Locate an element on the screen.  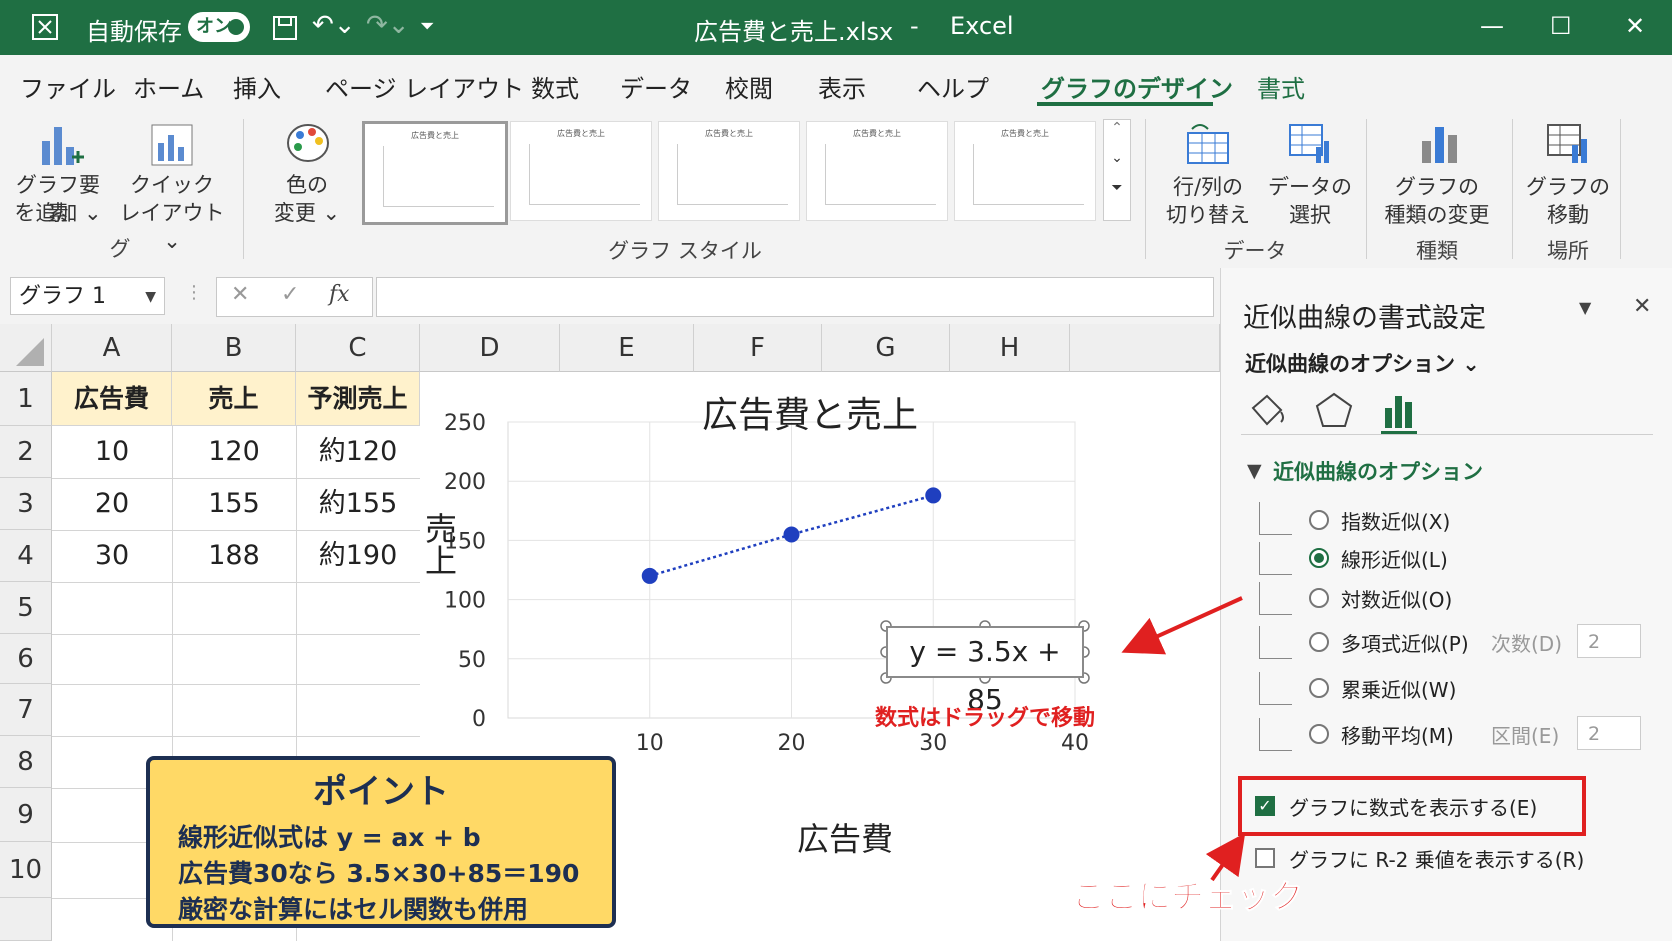
chart-style-5: 広告費と売上 is located at coordinates (1025, 171).